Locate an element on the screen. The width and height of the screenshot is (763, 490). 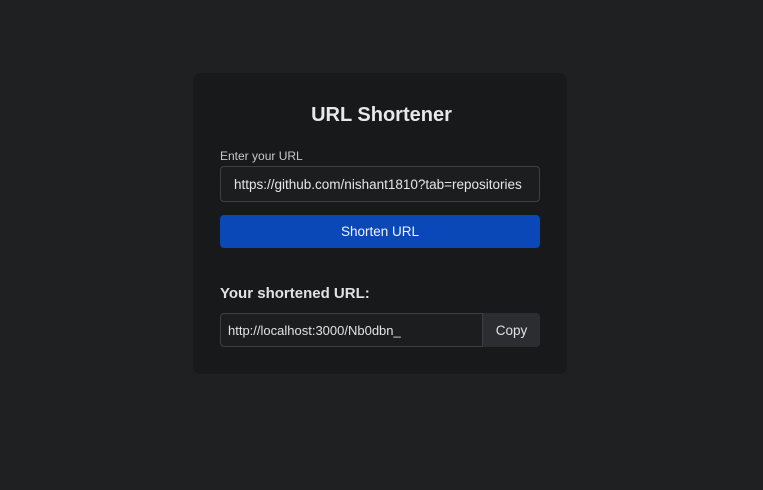
page-title: URL Shortener is located at coordinates (381, 115).